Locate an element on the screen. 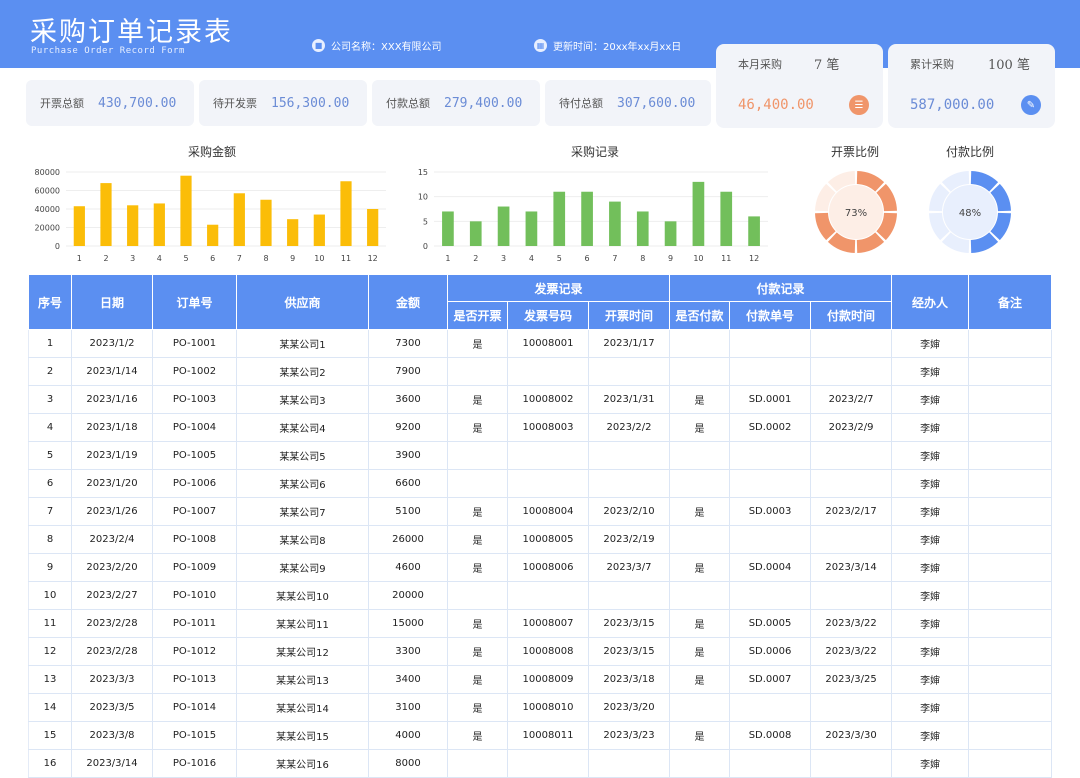 The height and width of the screenshot is (778, 1080). monthly-count: 7 笔 is located at coordinates (827, 65).